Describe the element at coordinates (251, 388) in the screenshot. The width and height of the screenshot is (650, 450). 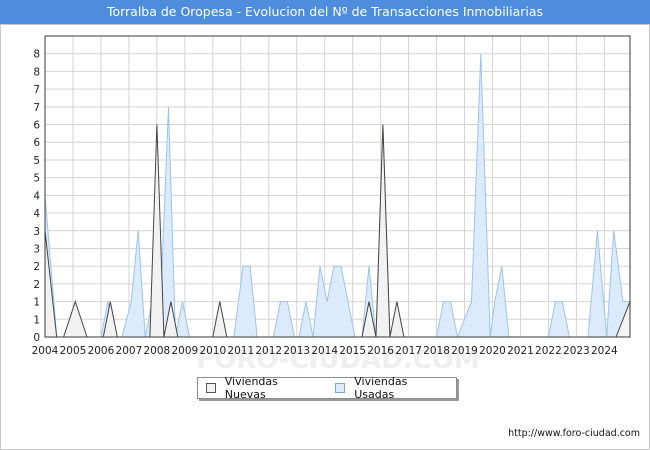
I see `legend-label-nuevas: Viviendas Nuevas` at that location.